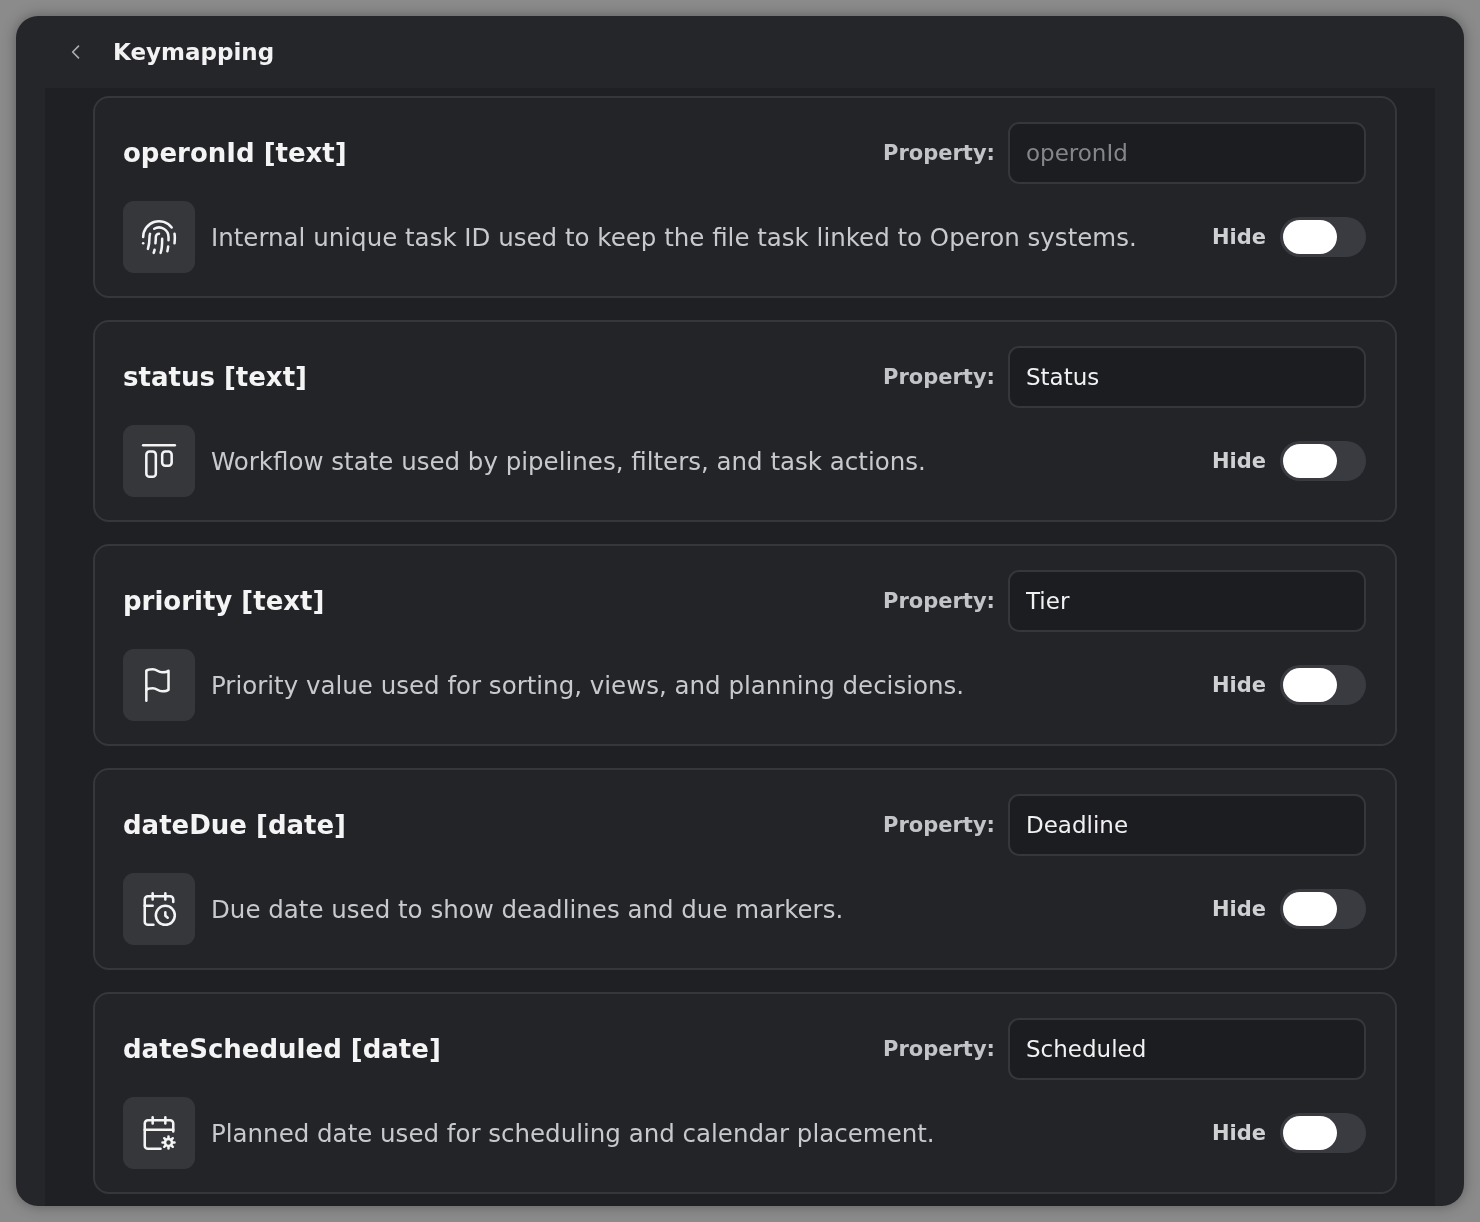  What do you see at coordinates (159, 461) in the screenshot?
I see `align-top-icon` at bounding box center [159, 461].